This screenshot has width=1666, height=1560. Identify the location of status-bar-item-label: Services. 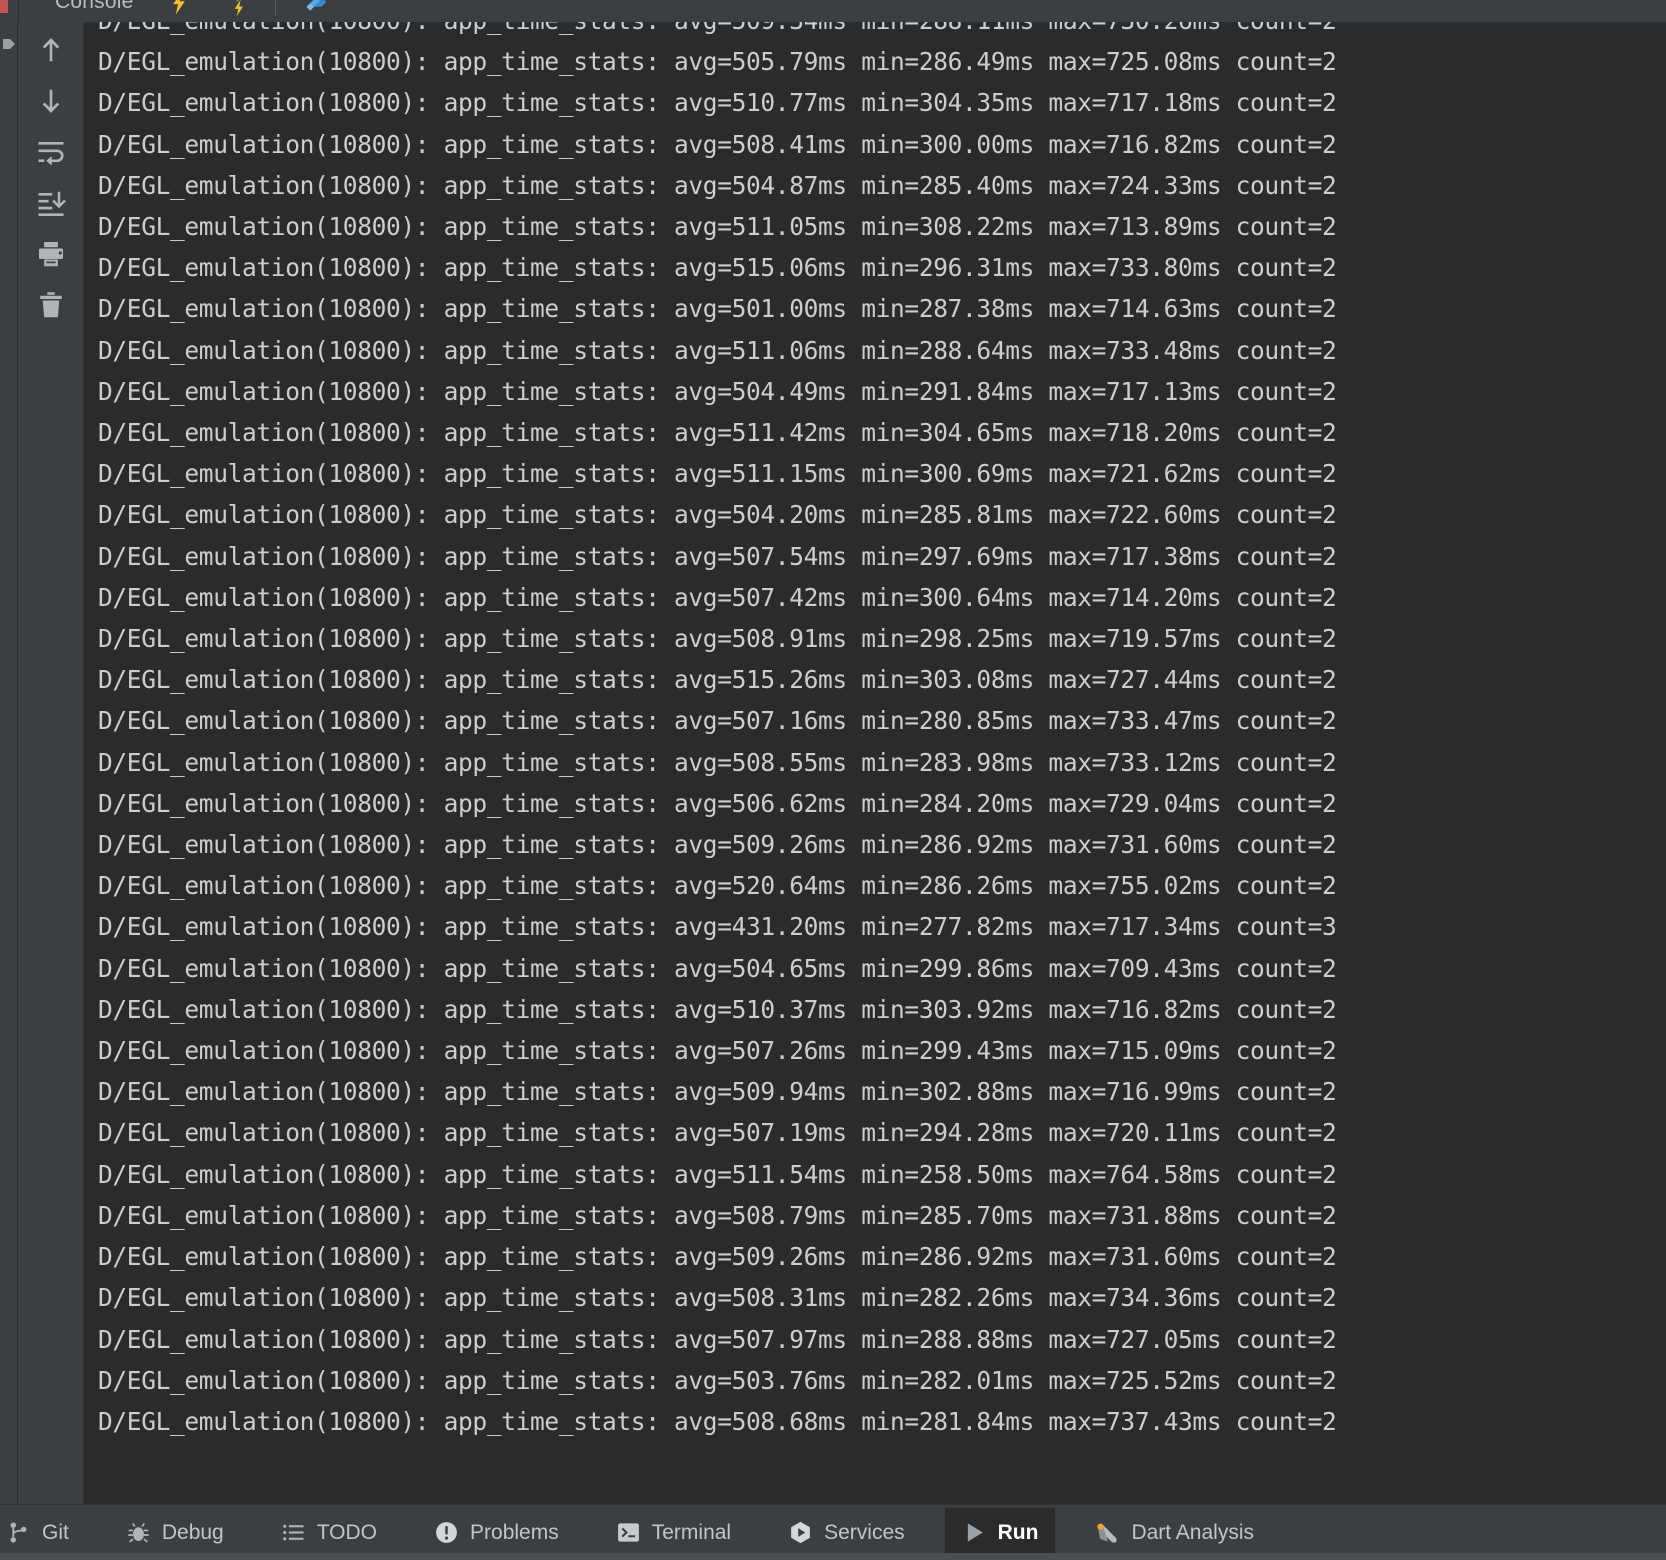
(864, 1532).